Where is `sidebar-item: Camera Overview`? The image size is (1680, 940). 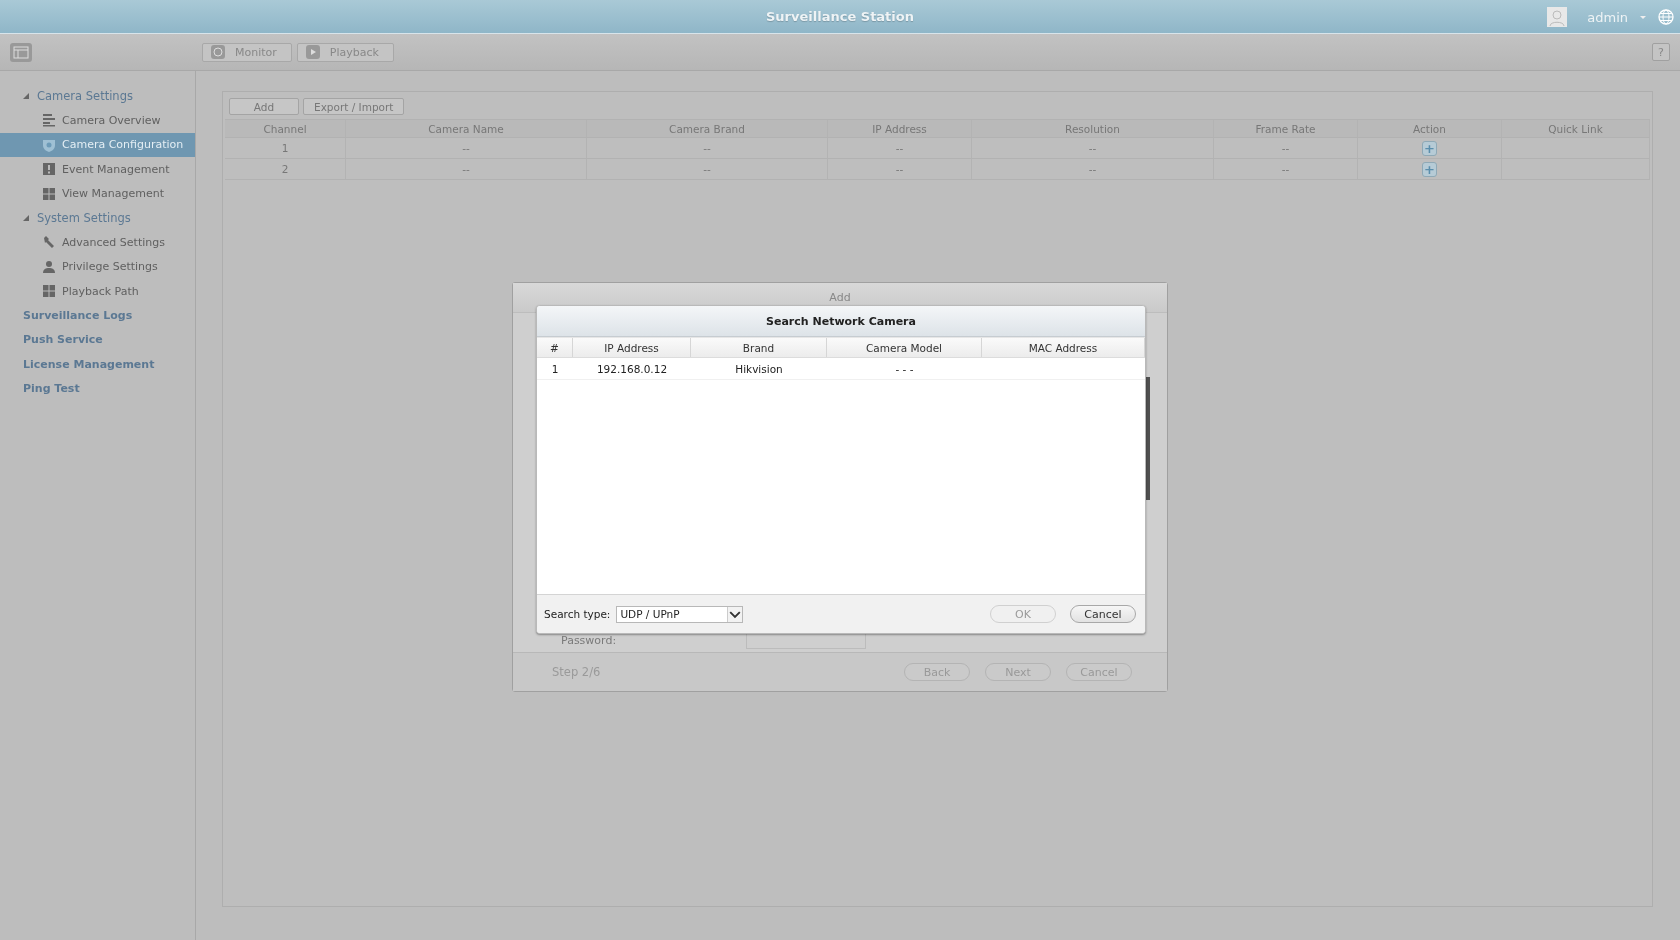 sidebar-item: Camera Overview is located at coordinates (97, 120).